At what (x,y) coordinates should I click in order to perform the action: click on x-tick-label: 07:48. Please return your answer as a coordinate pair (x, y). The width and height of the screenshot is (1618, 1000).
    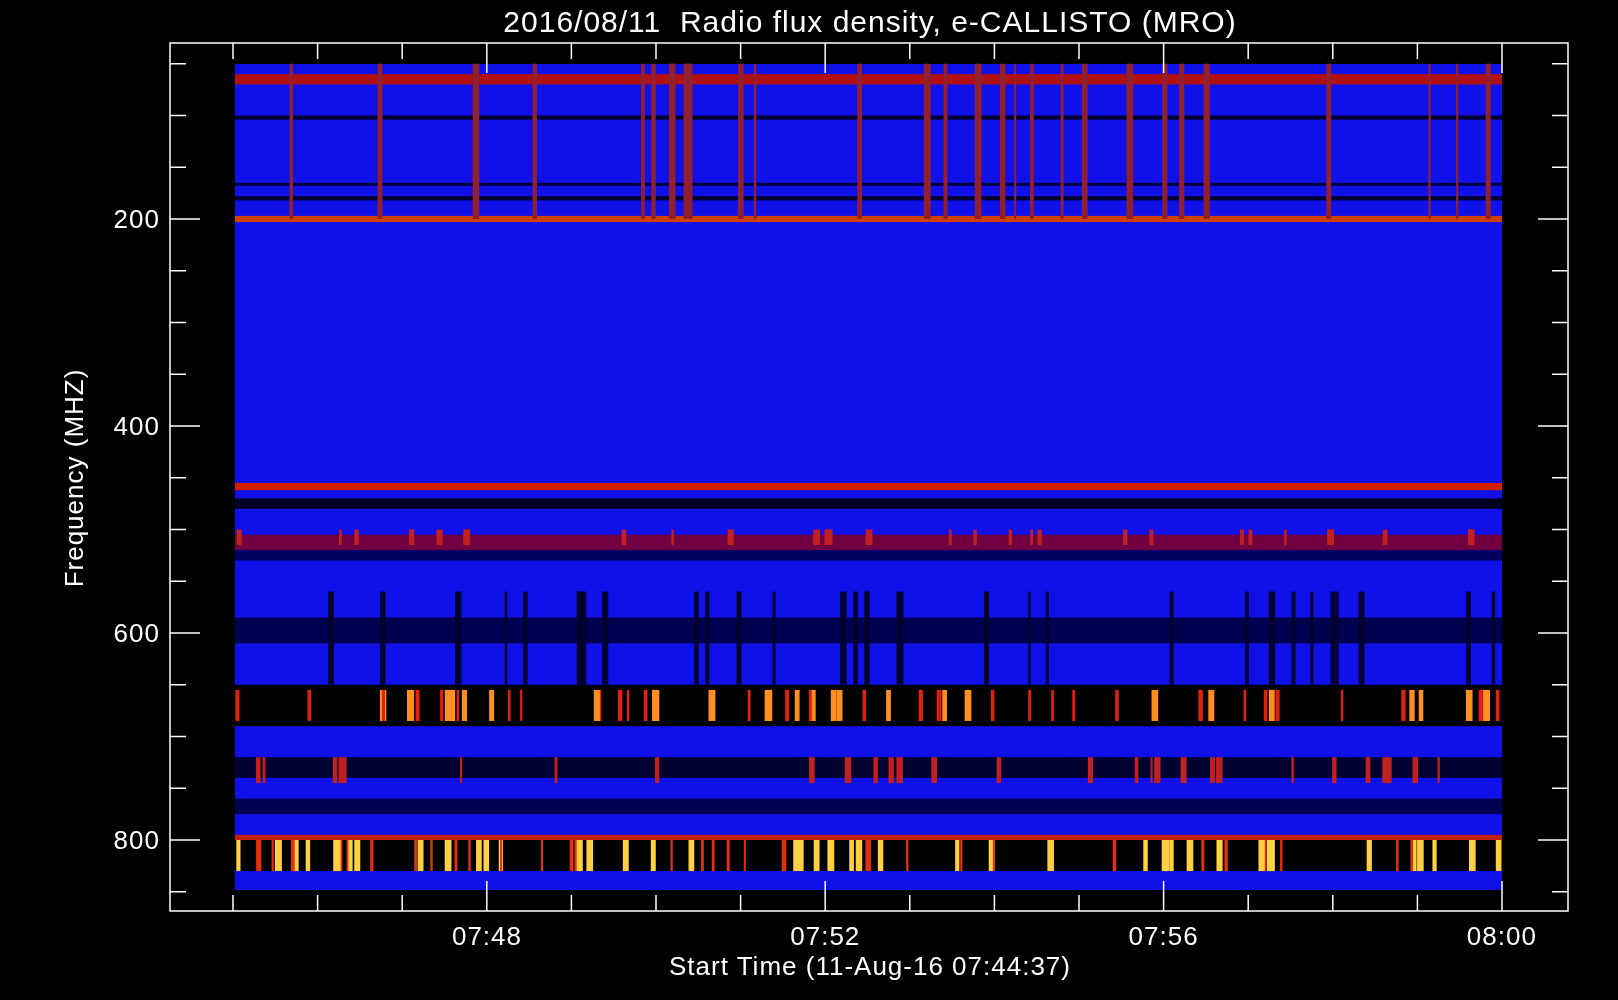
    Looking at the image, I should click on (487, 936).